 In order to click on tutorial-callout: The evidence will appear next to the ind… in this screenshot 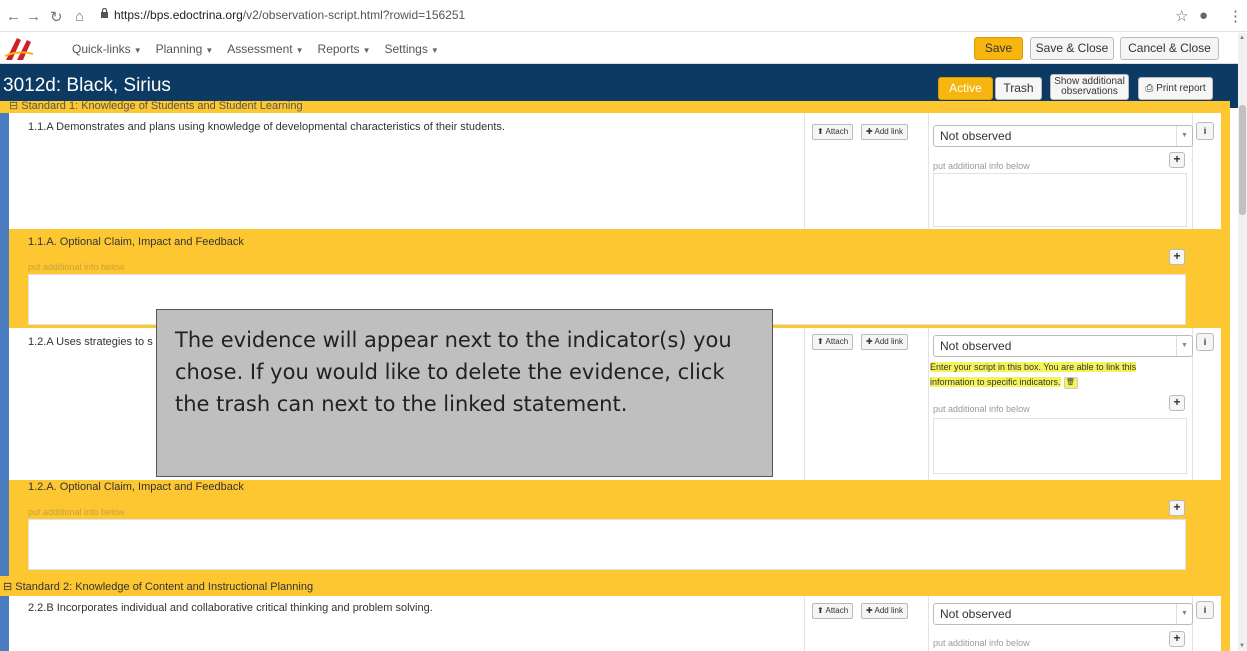, I will do `click(464, 393)`.